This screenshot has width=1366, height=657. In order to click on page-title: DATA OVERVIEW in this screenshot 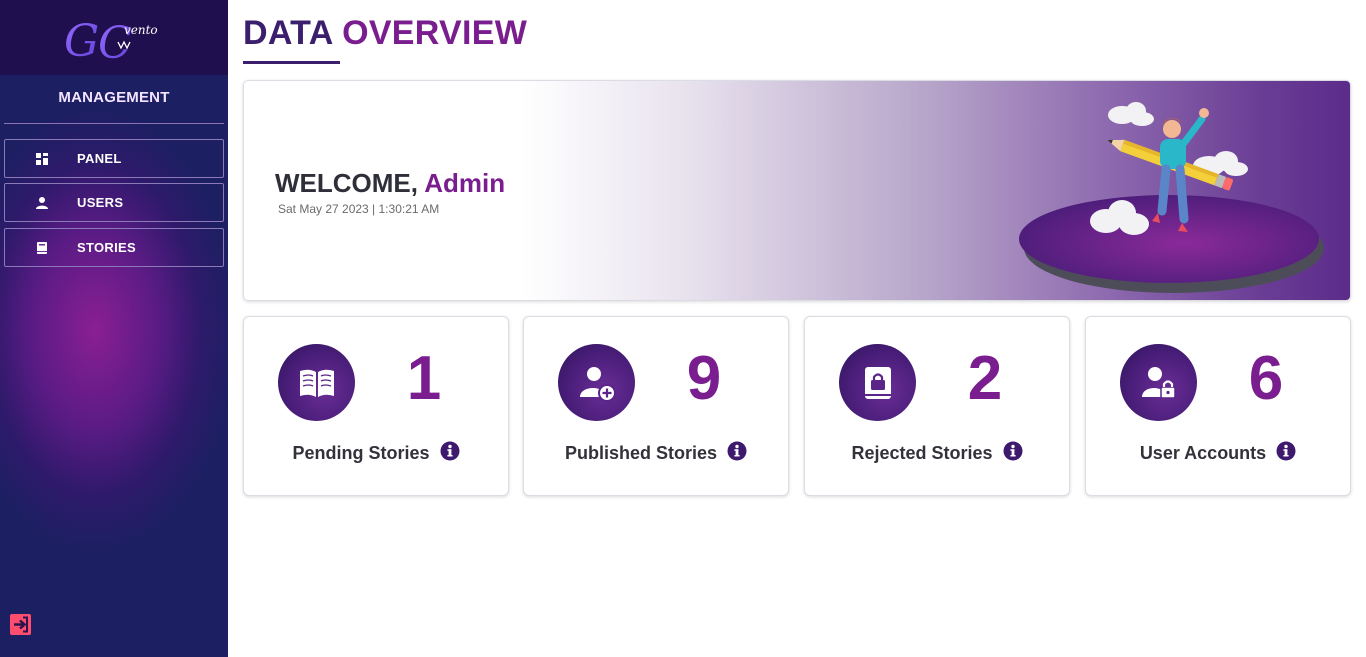, I will do `click(385, 33)`.